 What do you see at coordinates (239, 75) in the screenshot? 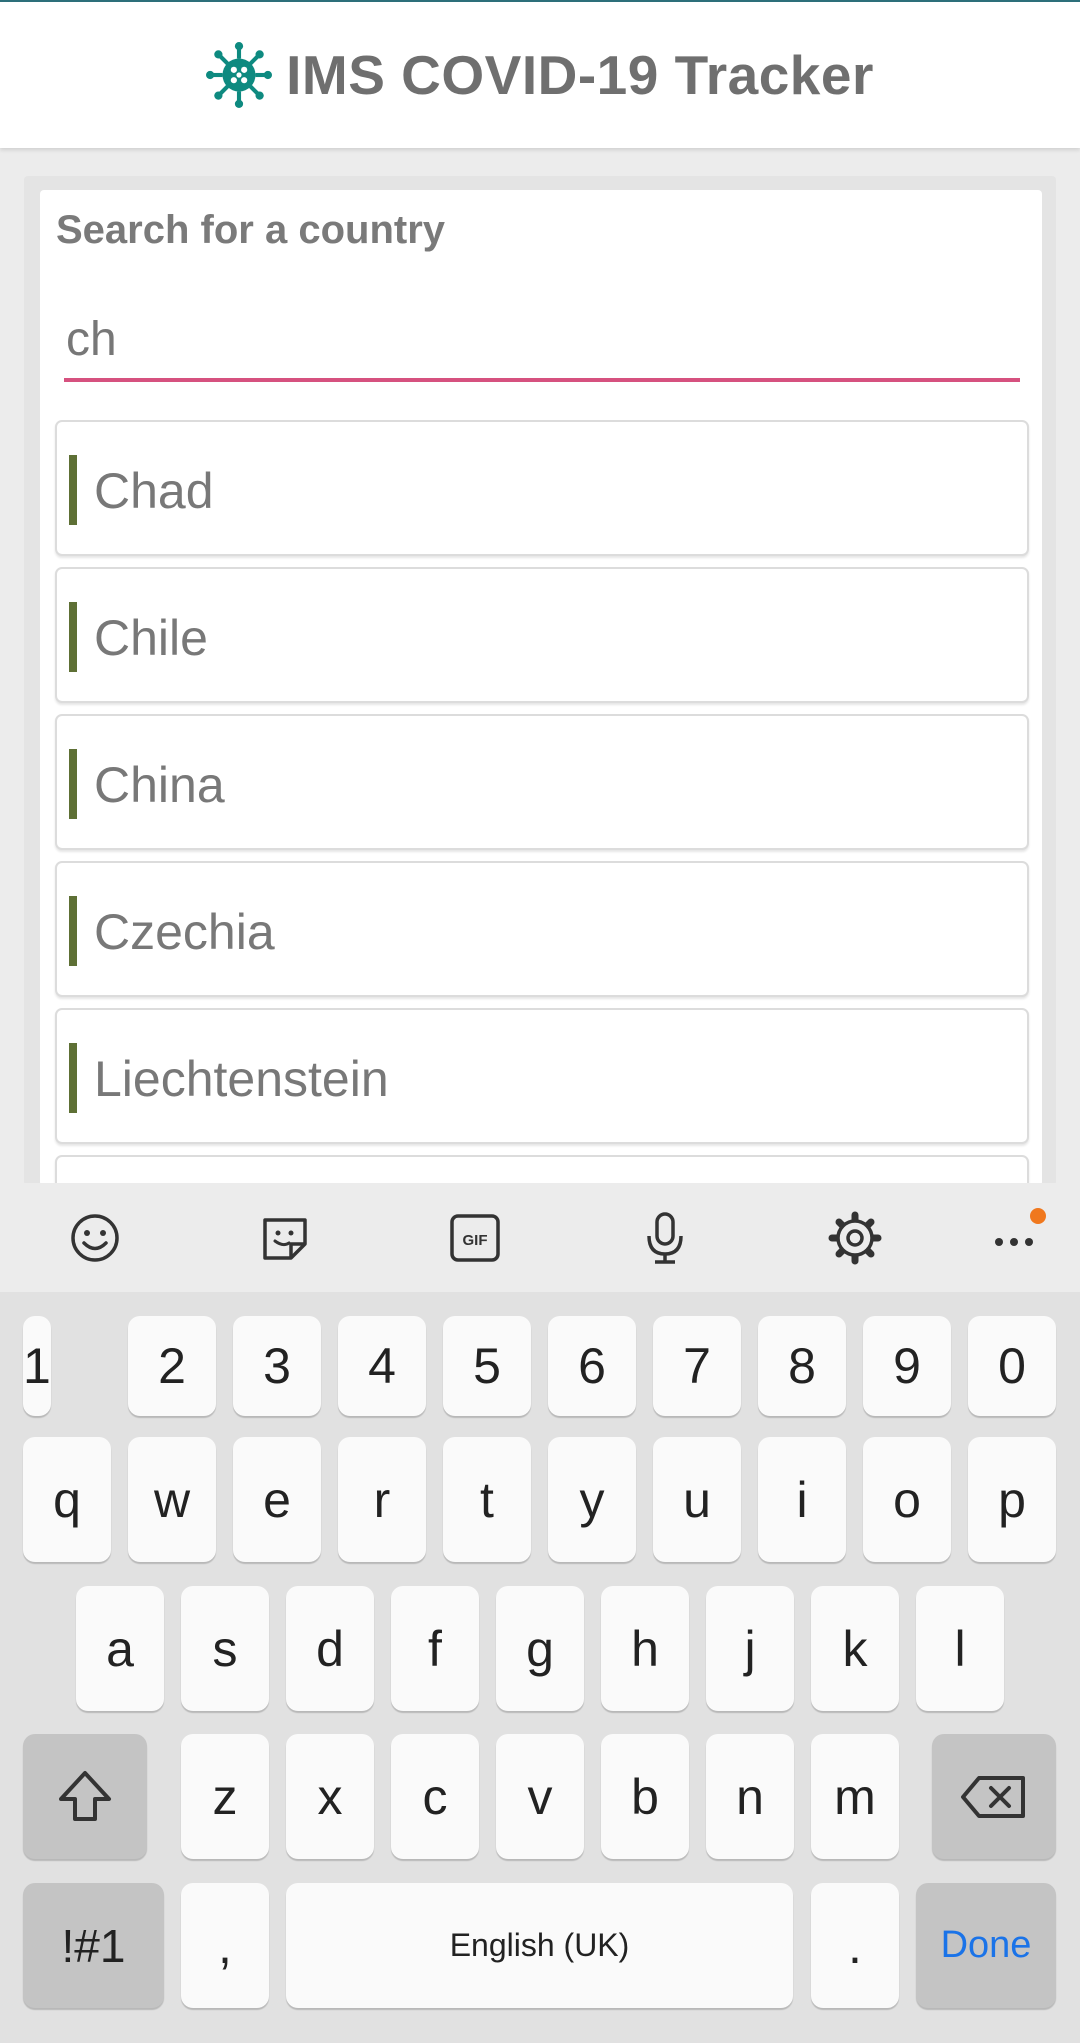
I see `virus-icon` at bounding box center [239, 75].